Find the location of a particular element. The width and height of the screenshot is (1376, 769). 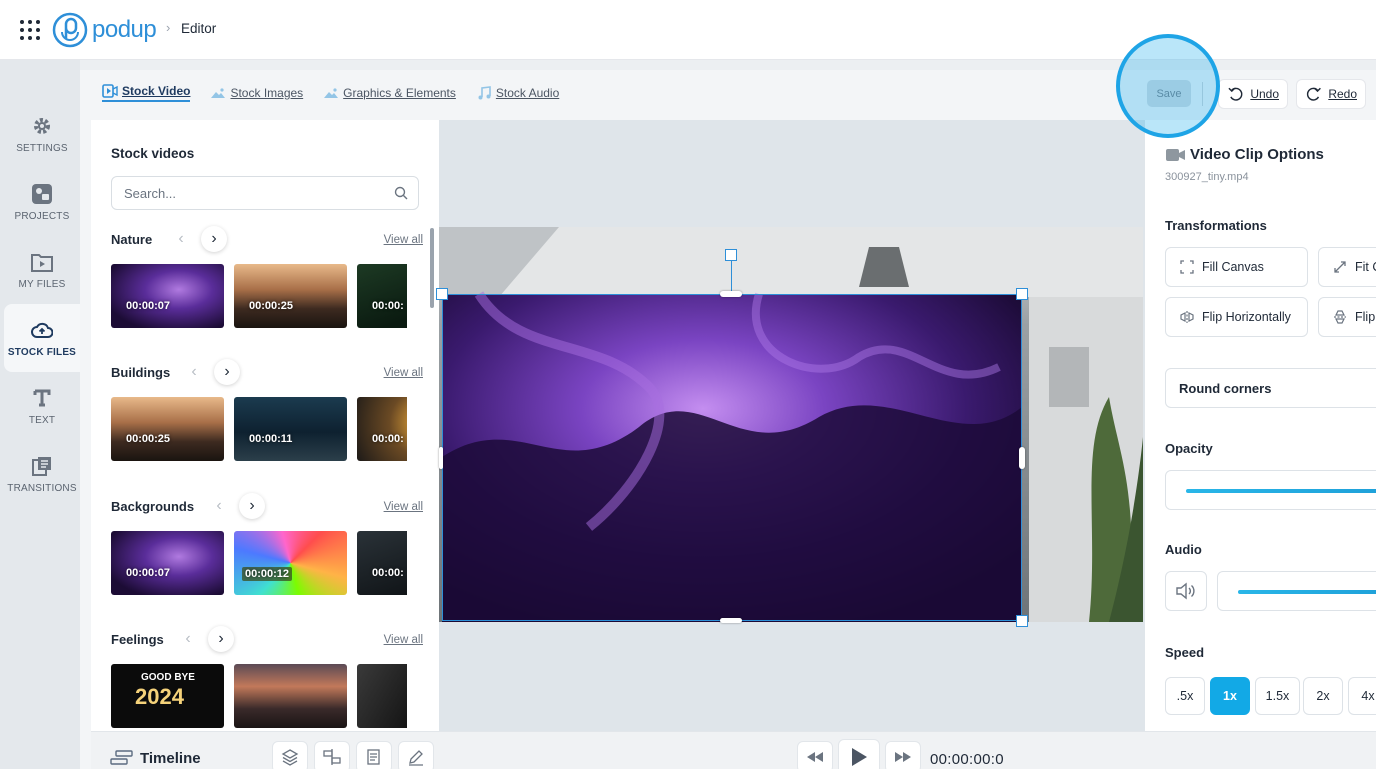

opacity-slider is located at coordinates (1270, 490).